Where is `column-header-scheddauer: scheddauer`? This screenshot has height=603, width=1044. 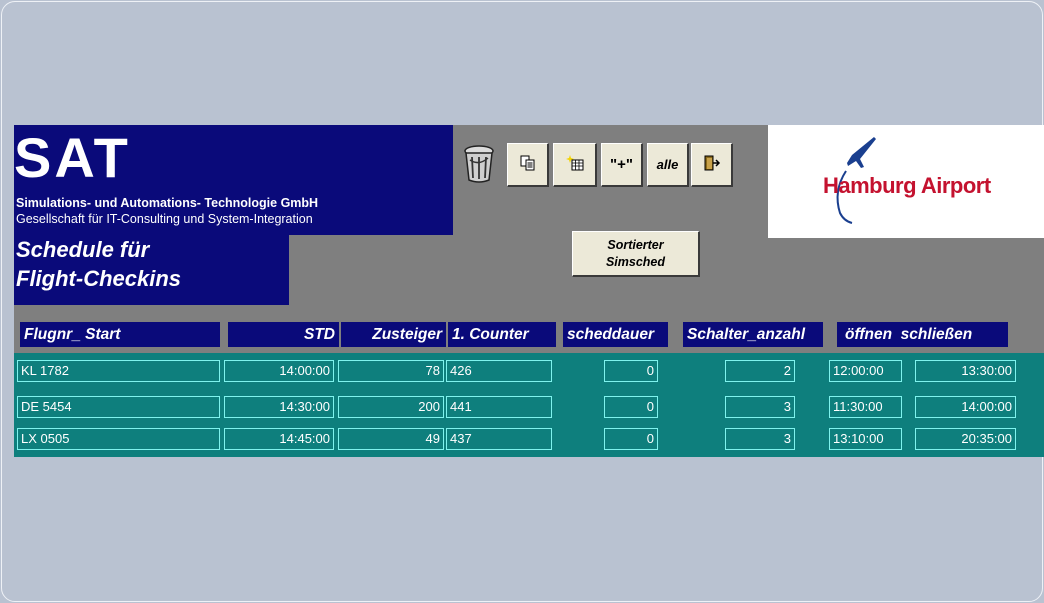 column-header-scheddauer: scheddauer is located at coordinates (615, 334).